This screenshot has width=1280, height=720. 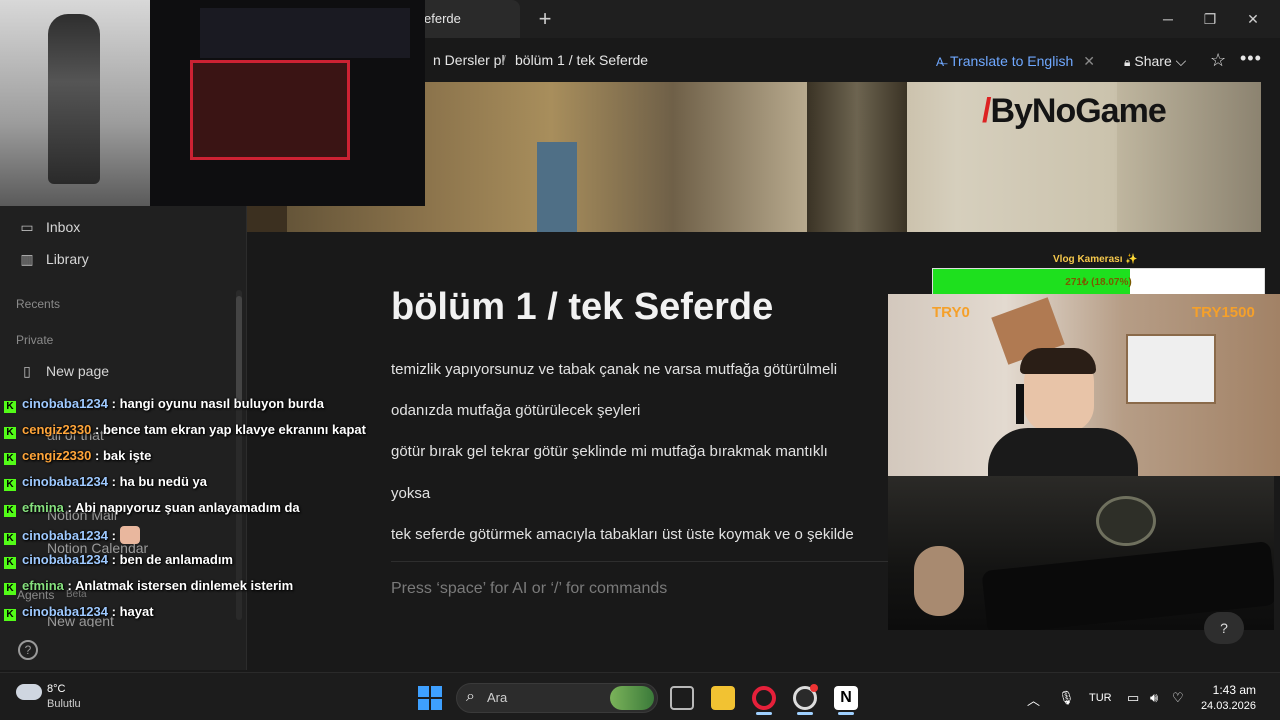 What do you see at coordinates (410, 493) in the screenshot?
I see `page-paragraph: yoksa` at bounding box center [410, 493].